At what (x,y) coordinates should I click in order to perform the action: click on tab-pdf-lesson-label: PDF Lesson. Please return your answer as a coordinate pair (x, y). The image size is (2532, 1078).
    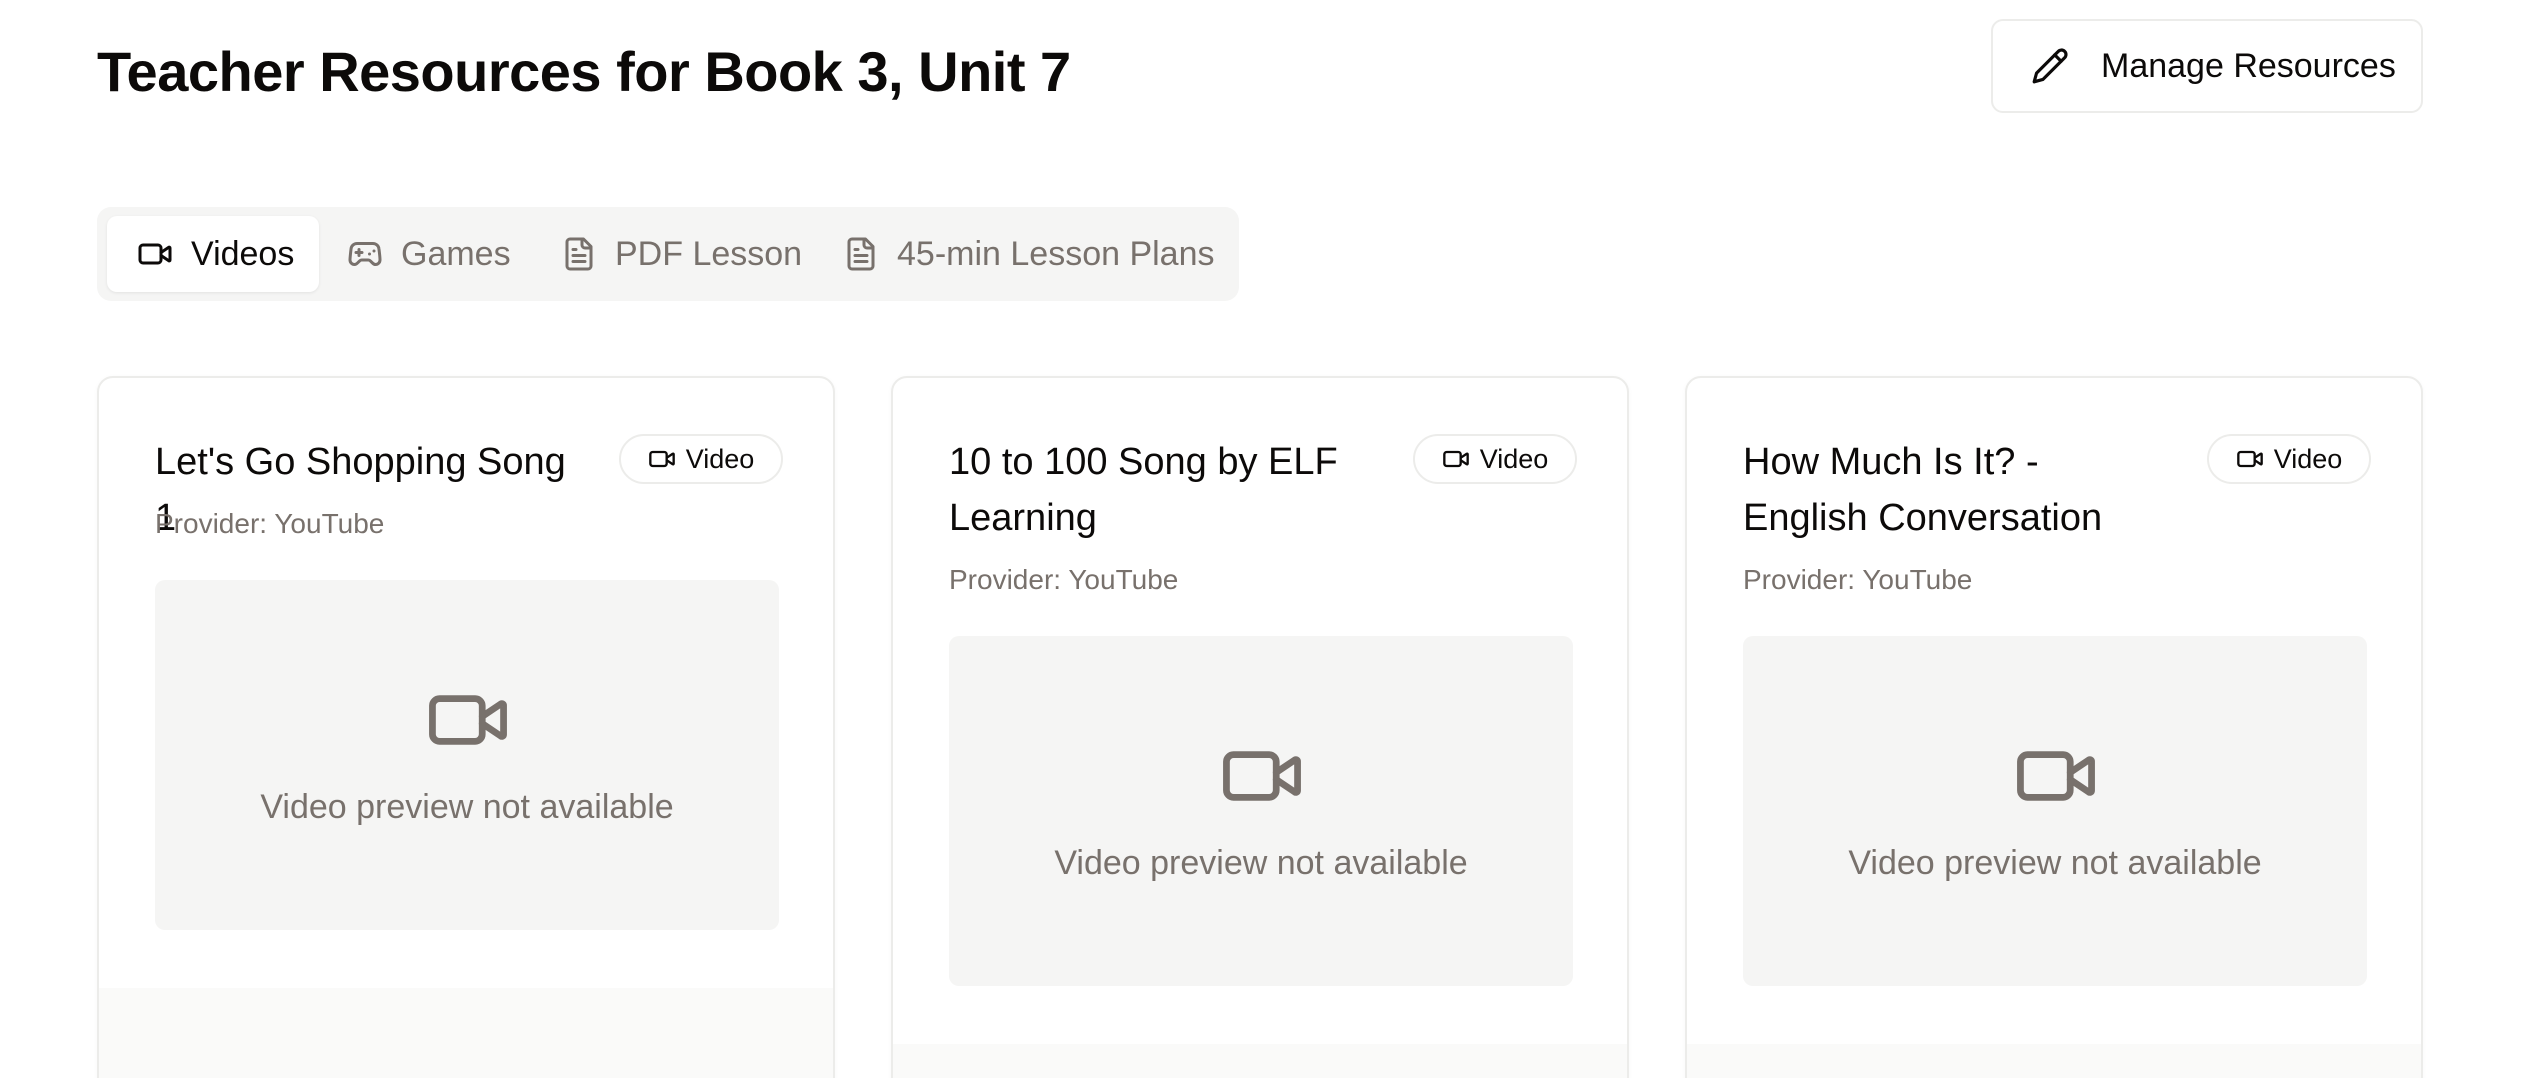
    Looking at the image, I should click on (709, 253).